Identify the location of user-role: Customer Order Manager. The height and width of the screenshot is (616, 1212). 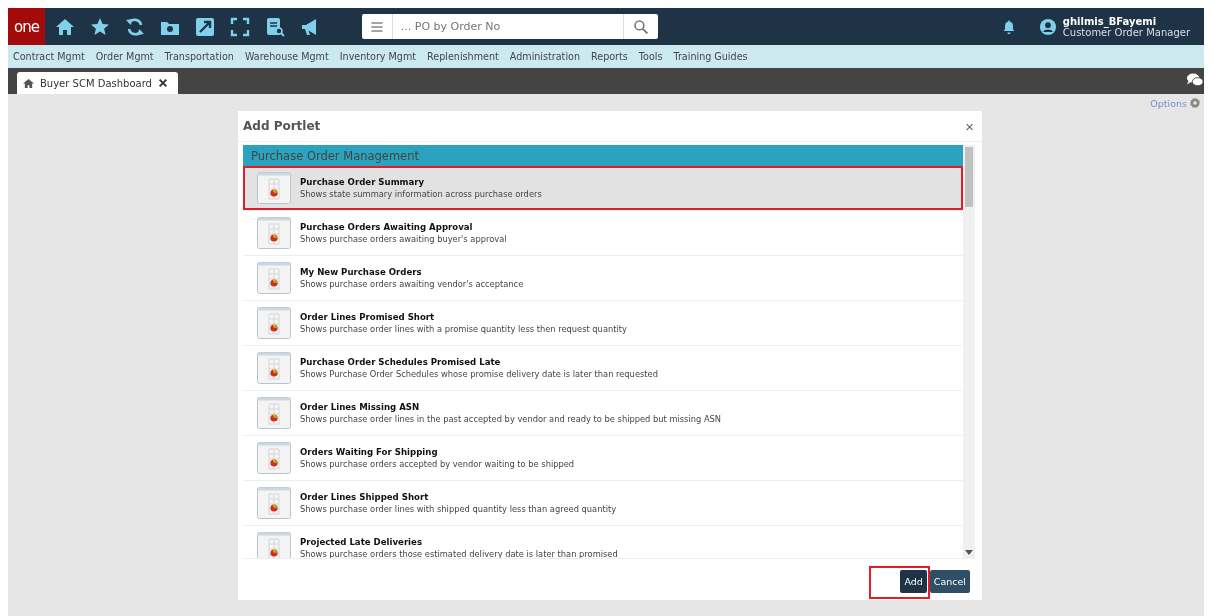
(1126, 32).